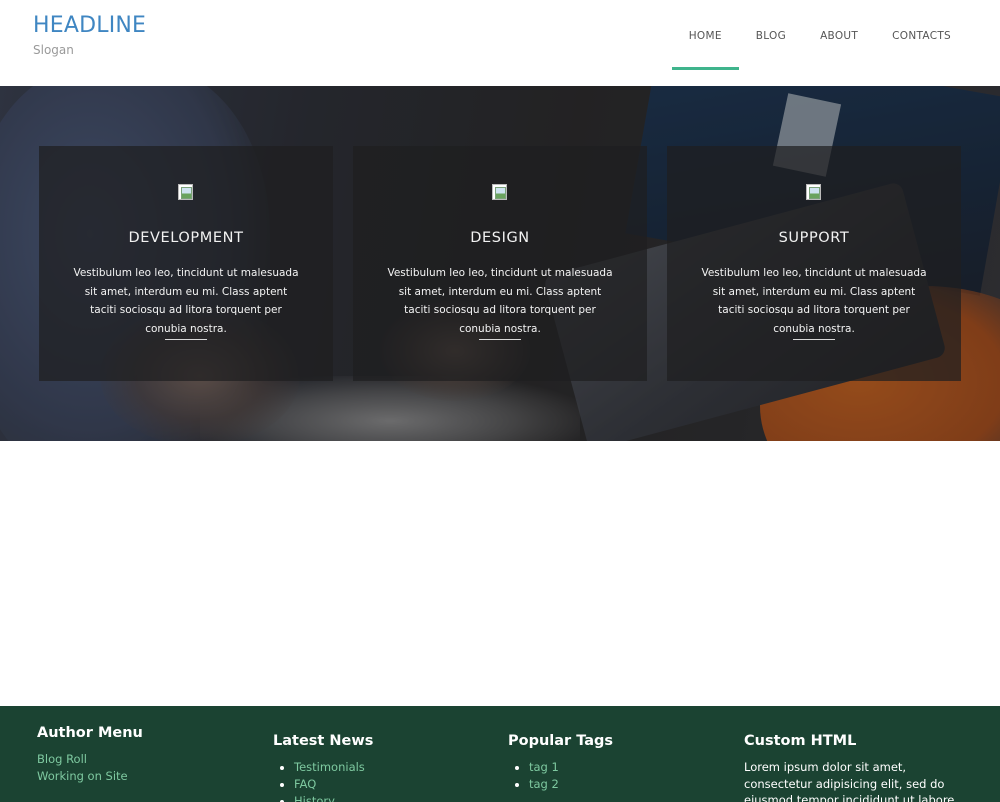  I want to click on author-menu-links: Blog Roll Working on Site, so click(90, 768).